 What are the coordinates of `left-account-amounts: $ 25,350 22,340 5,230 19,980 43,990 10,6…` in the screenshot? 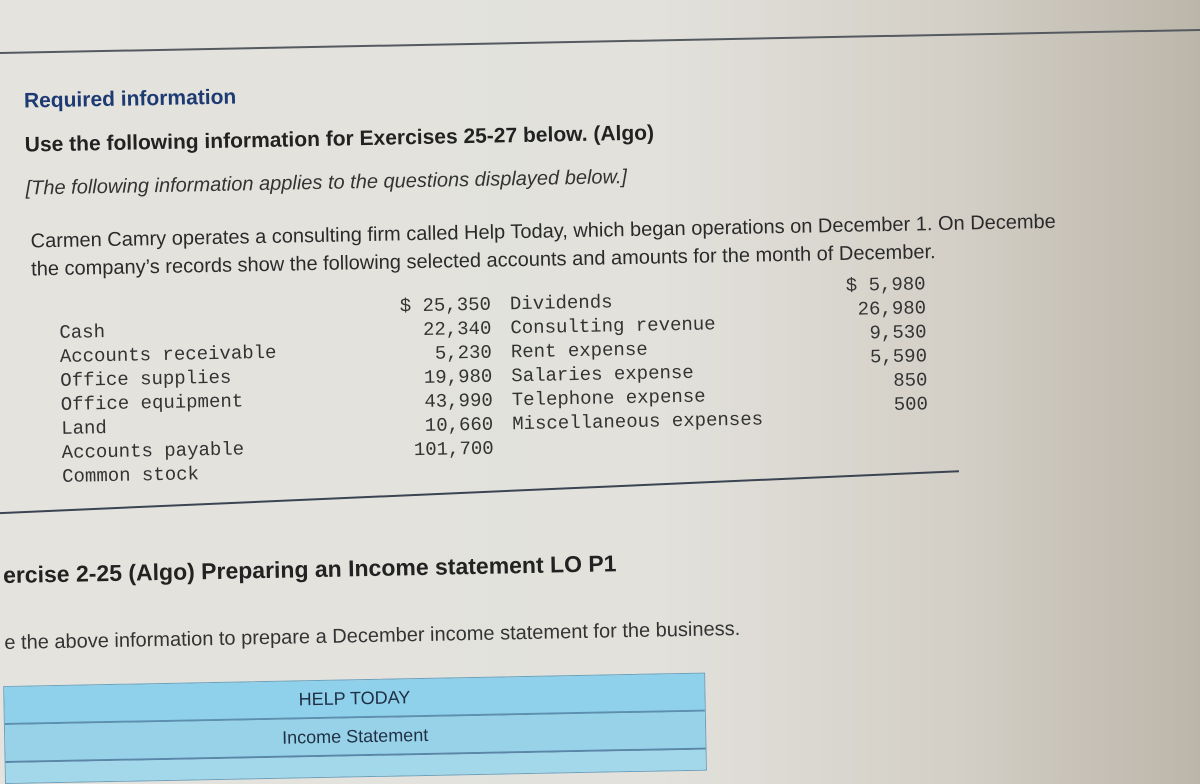 It's located at (420, 378).